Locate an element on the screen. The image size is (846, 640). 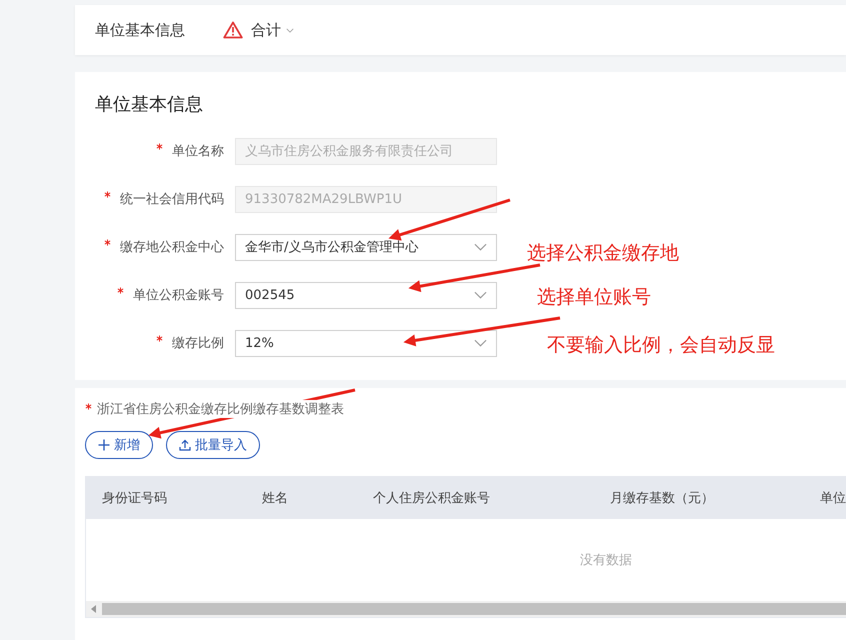
empty-message: 没有数据 is located at coordinates (606, 560).